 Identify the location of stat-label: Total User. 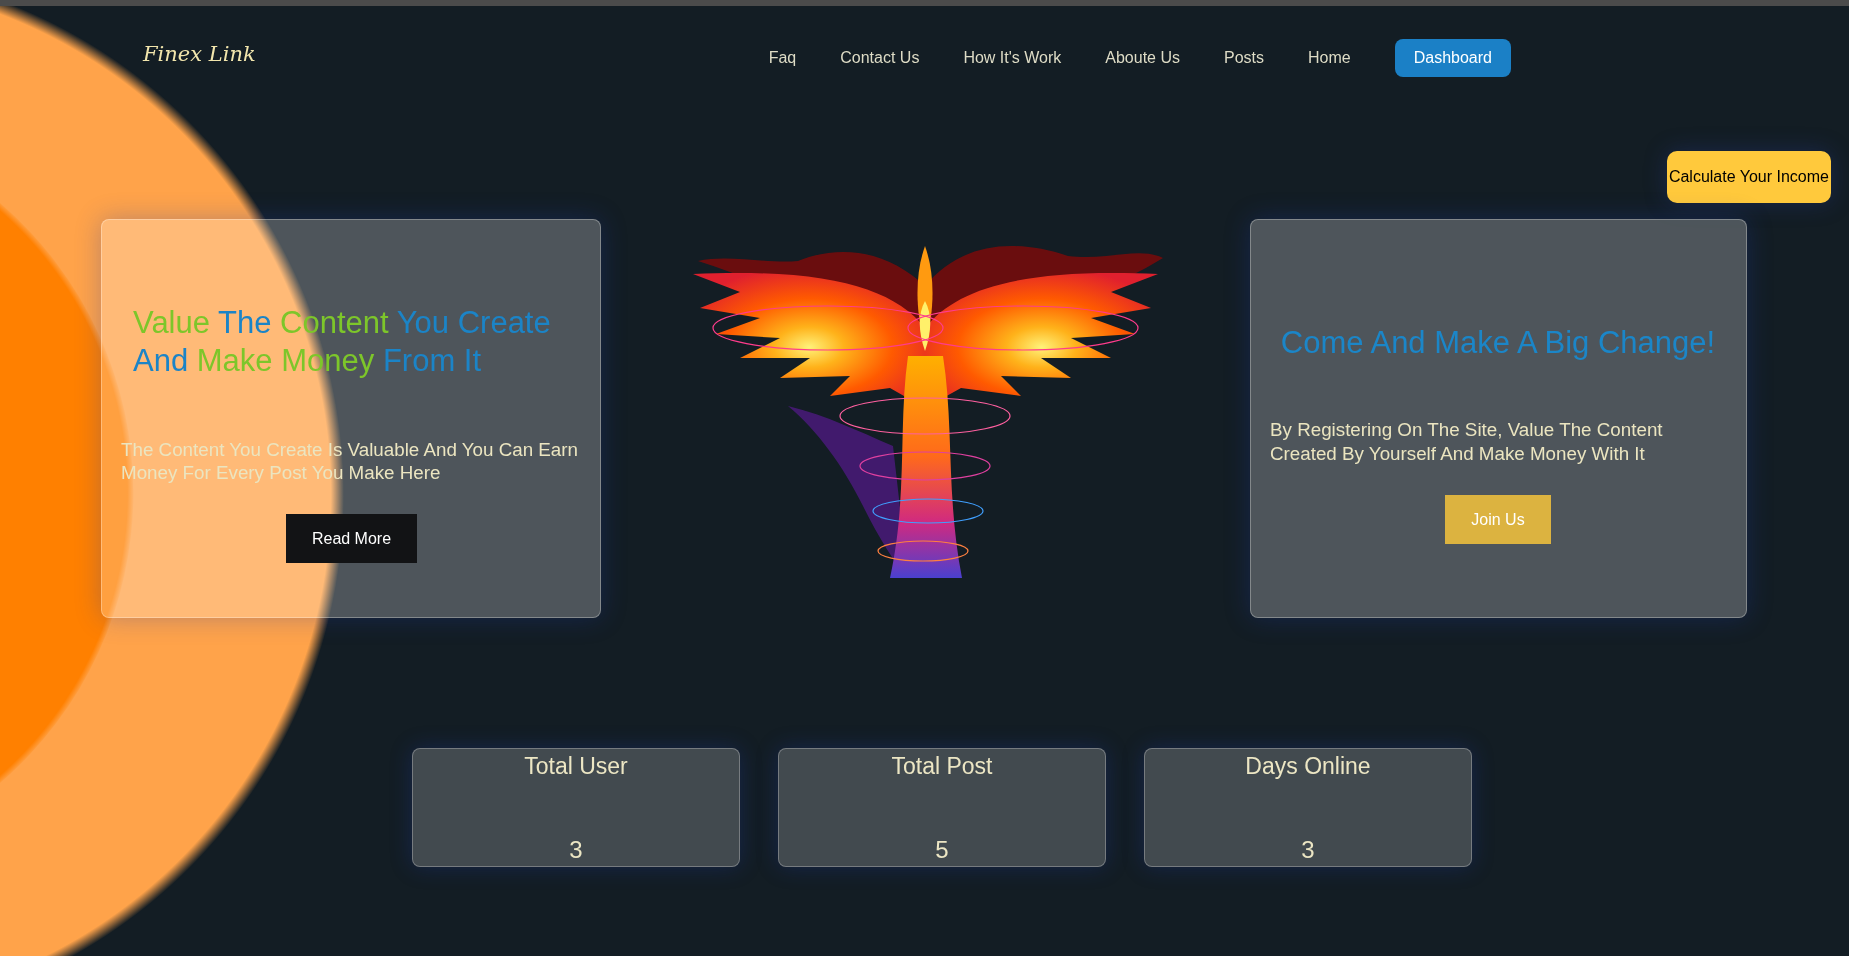
(576, 766).